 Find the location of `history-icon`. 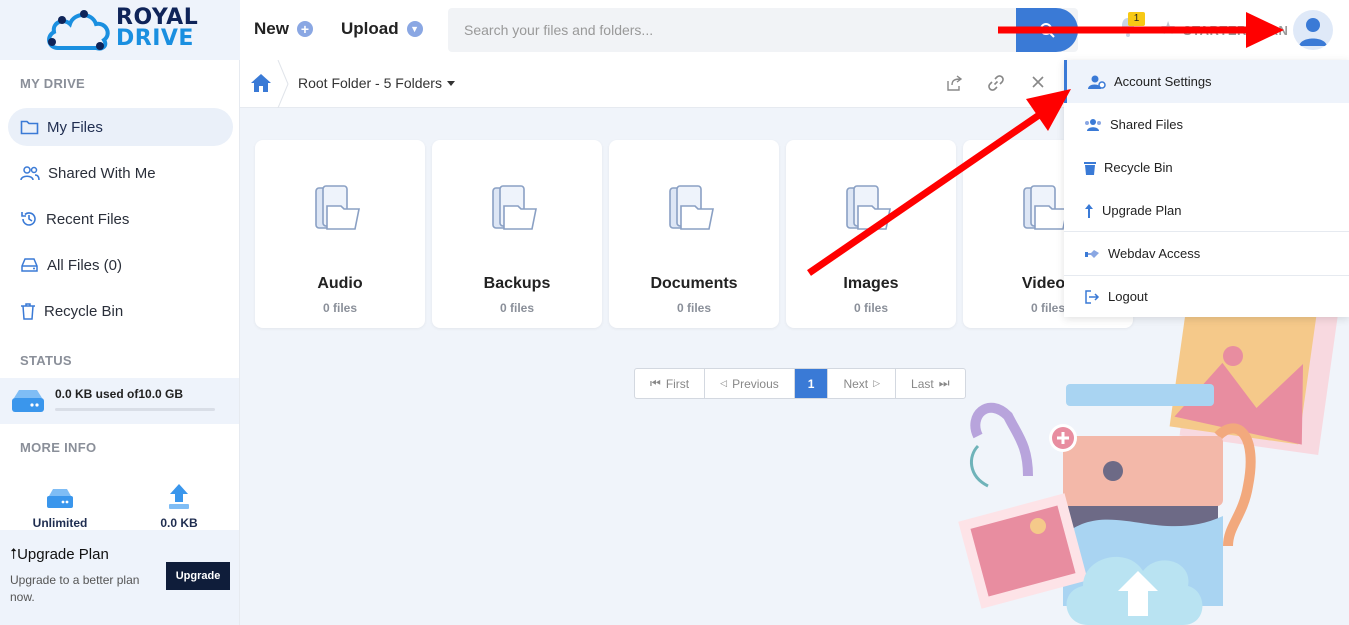

history-icon is located at coordinates (28, 219).